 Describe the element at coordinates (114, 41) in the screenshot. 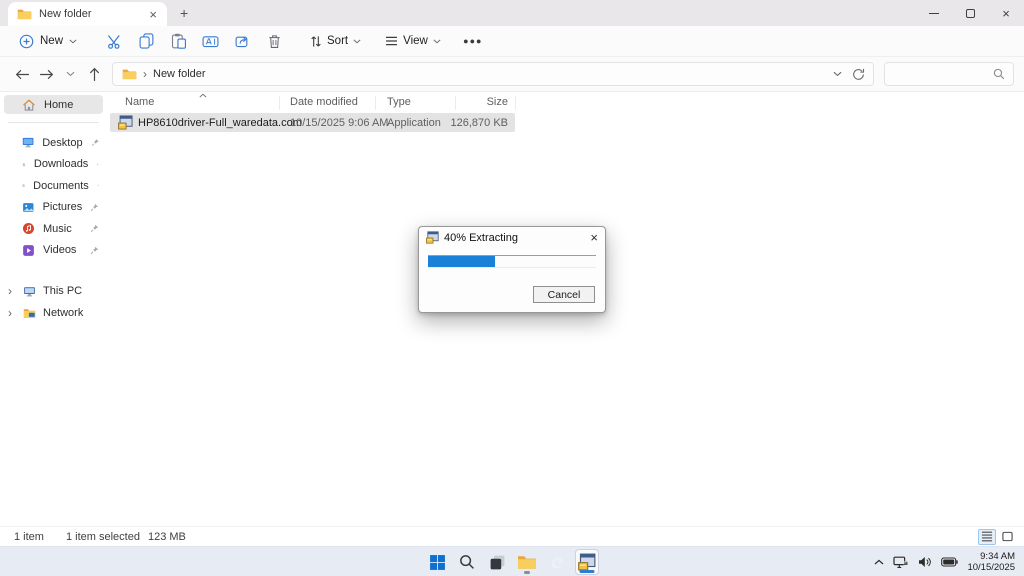

I see `cut-button` at that location.